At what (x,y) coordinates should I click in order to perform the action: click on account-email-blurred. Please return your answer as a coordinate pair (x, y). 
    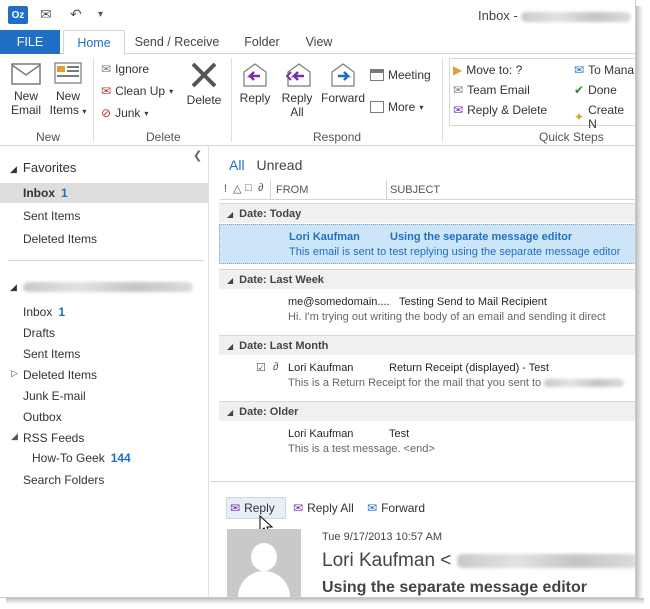
    Looking at the image, I should click on (576, 16).